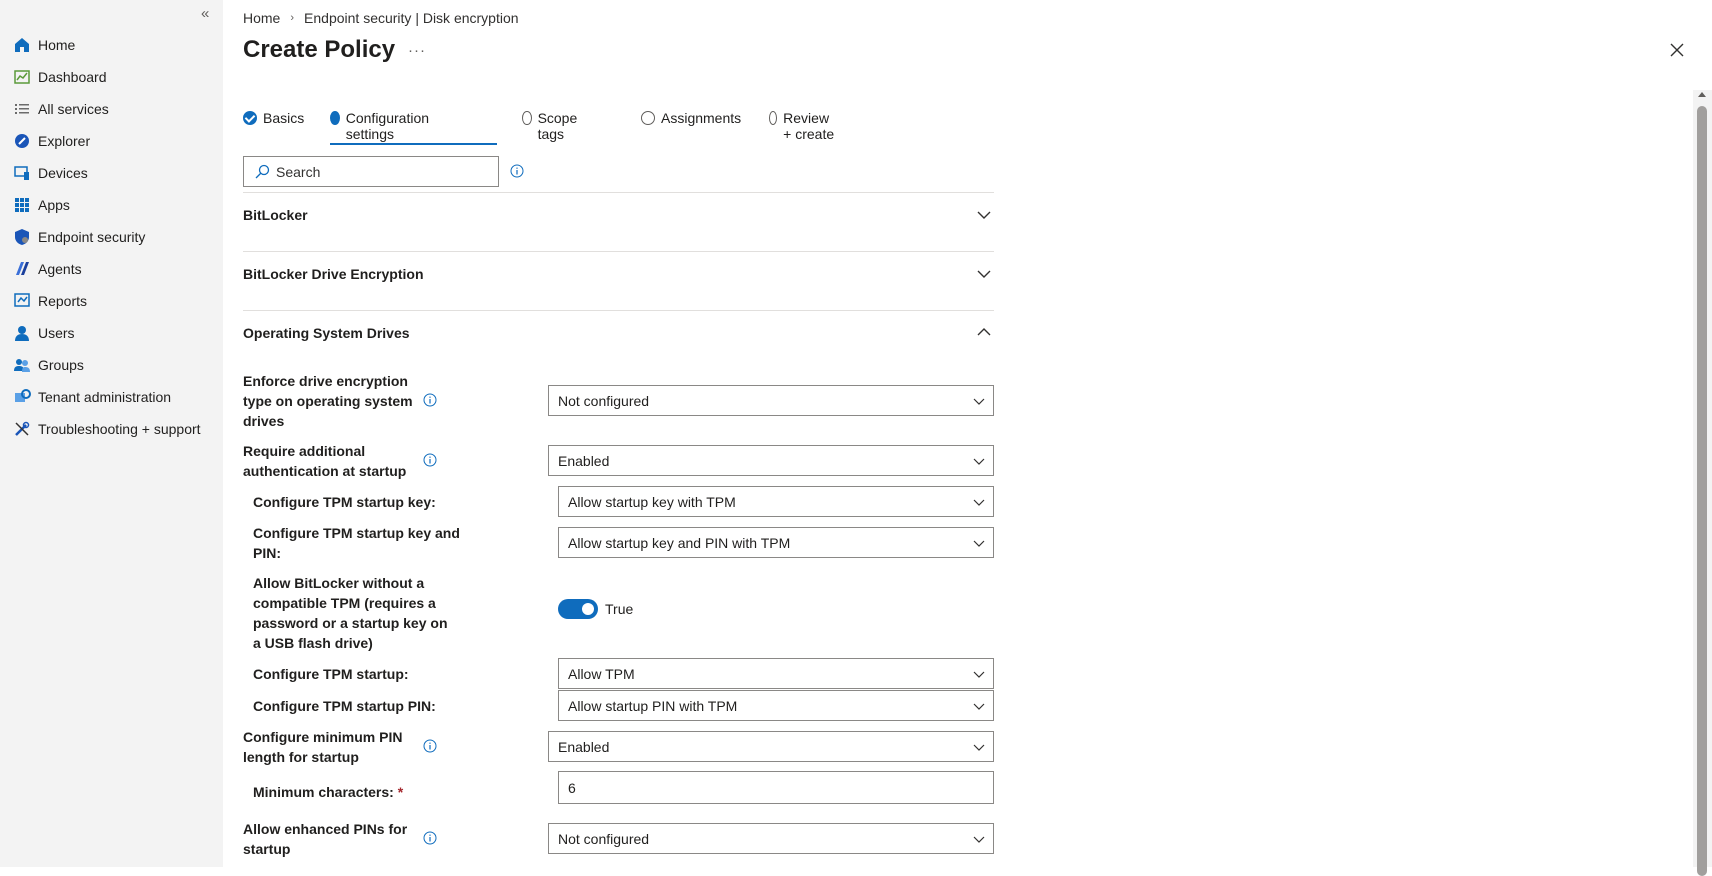  I want to click on scrollbar-thumb, so click(1702, 491).